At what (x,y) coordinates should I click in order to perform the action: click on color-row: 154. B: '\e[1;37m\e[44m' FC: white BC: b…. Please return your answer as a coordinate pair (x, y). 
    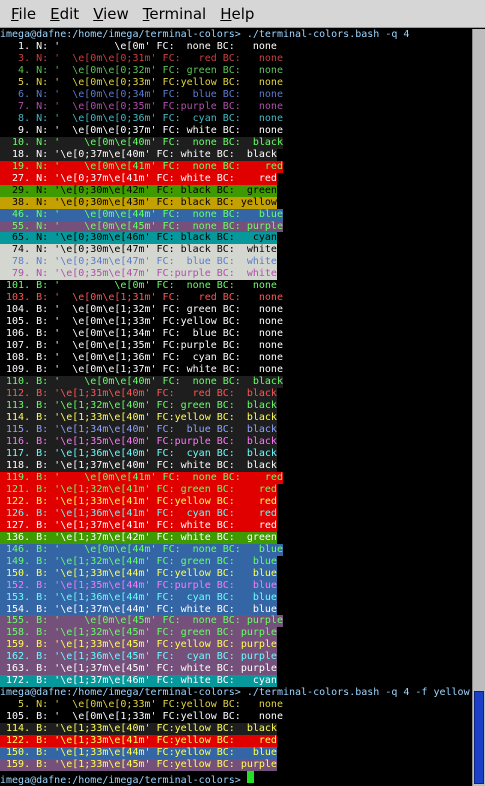
    Looking at the image, I should click on (236, 609).